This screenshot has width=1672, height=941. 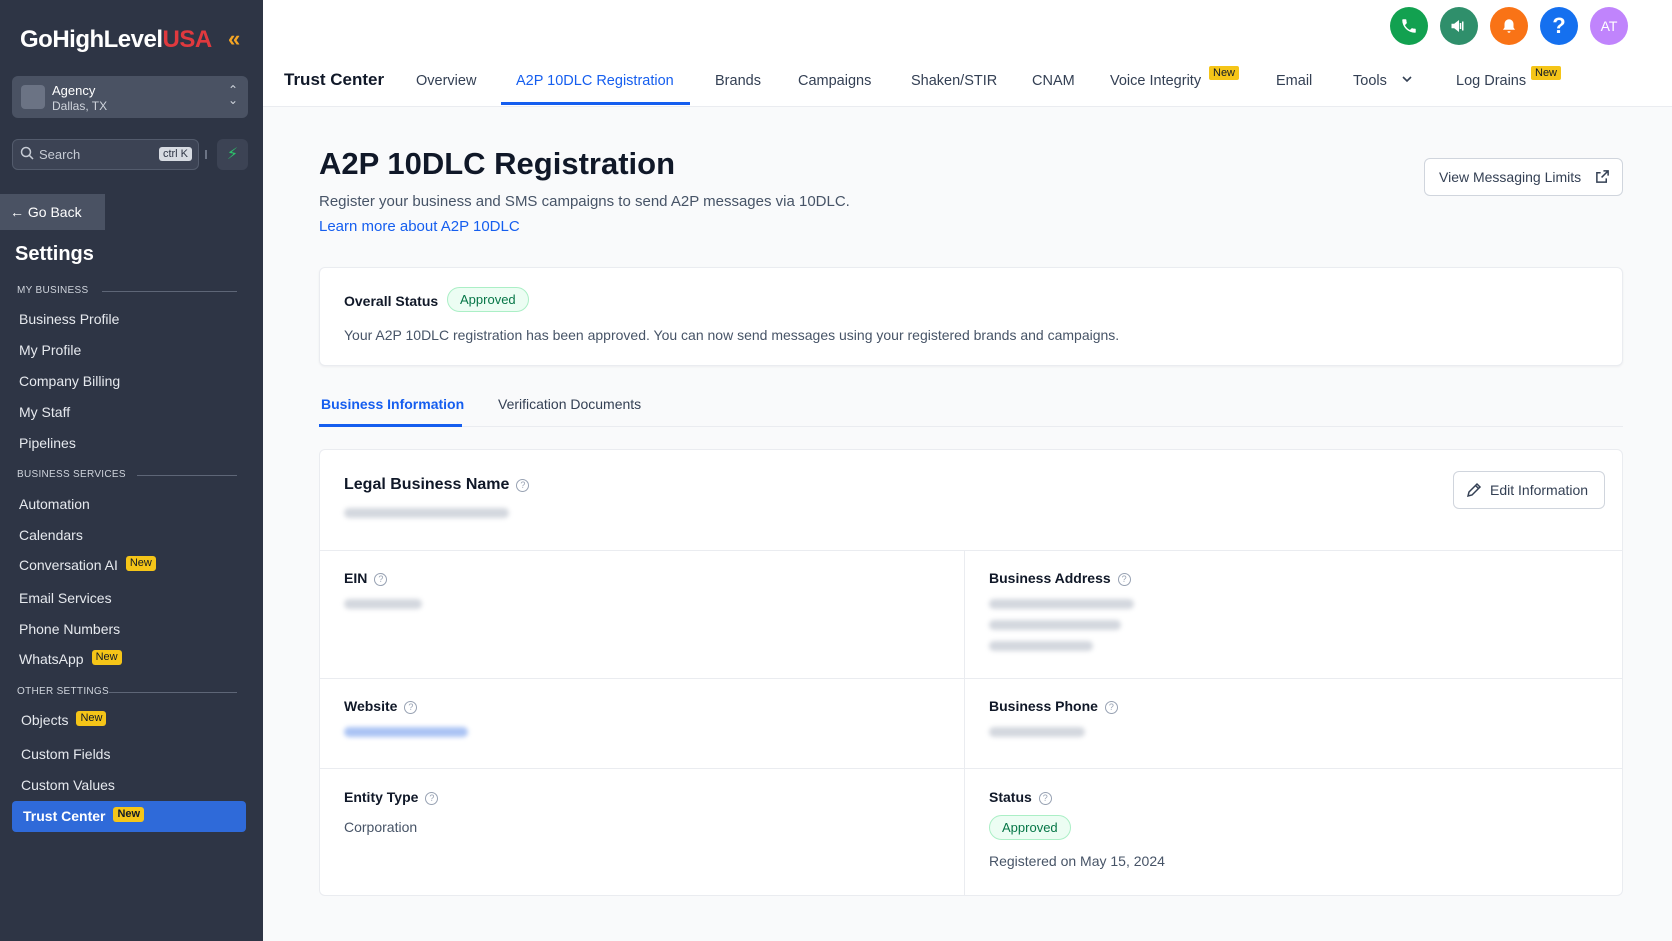 I want to click on sidebar-item-custom-values: Custom Values, so click(x=68, y=785).